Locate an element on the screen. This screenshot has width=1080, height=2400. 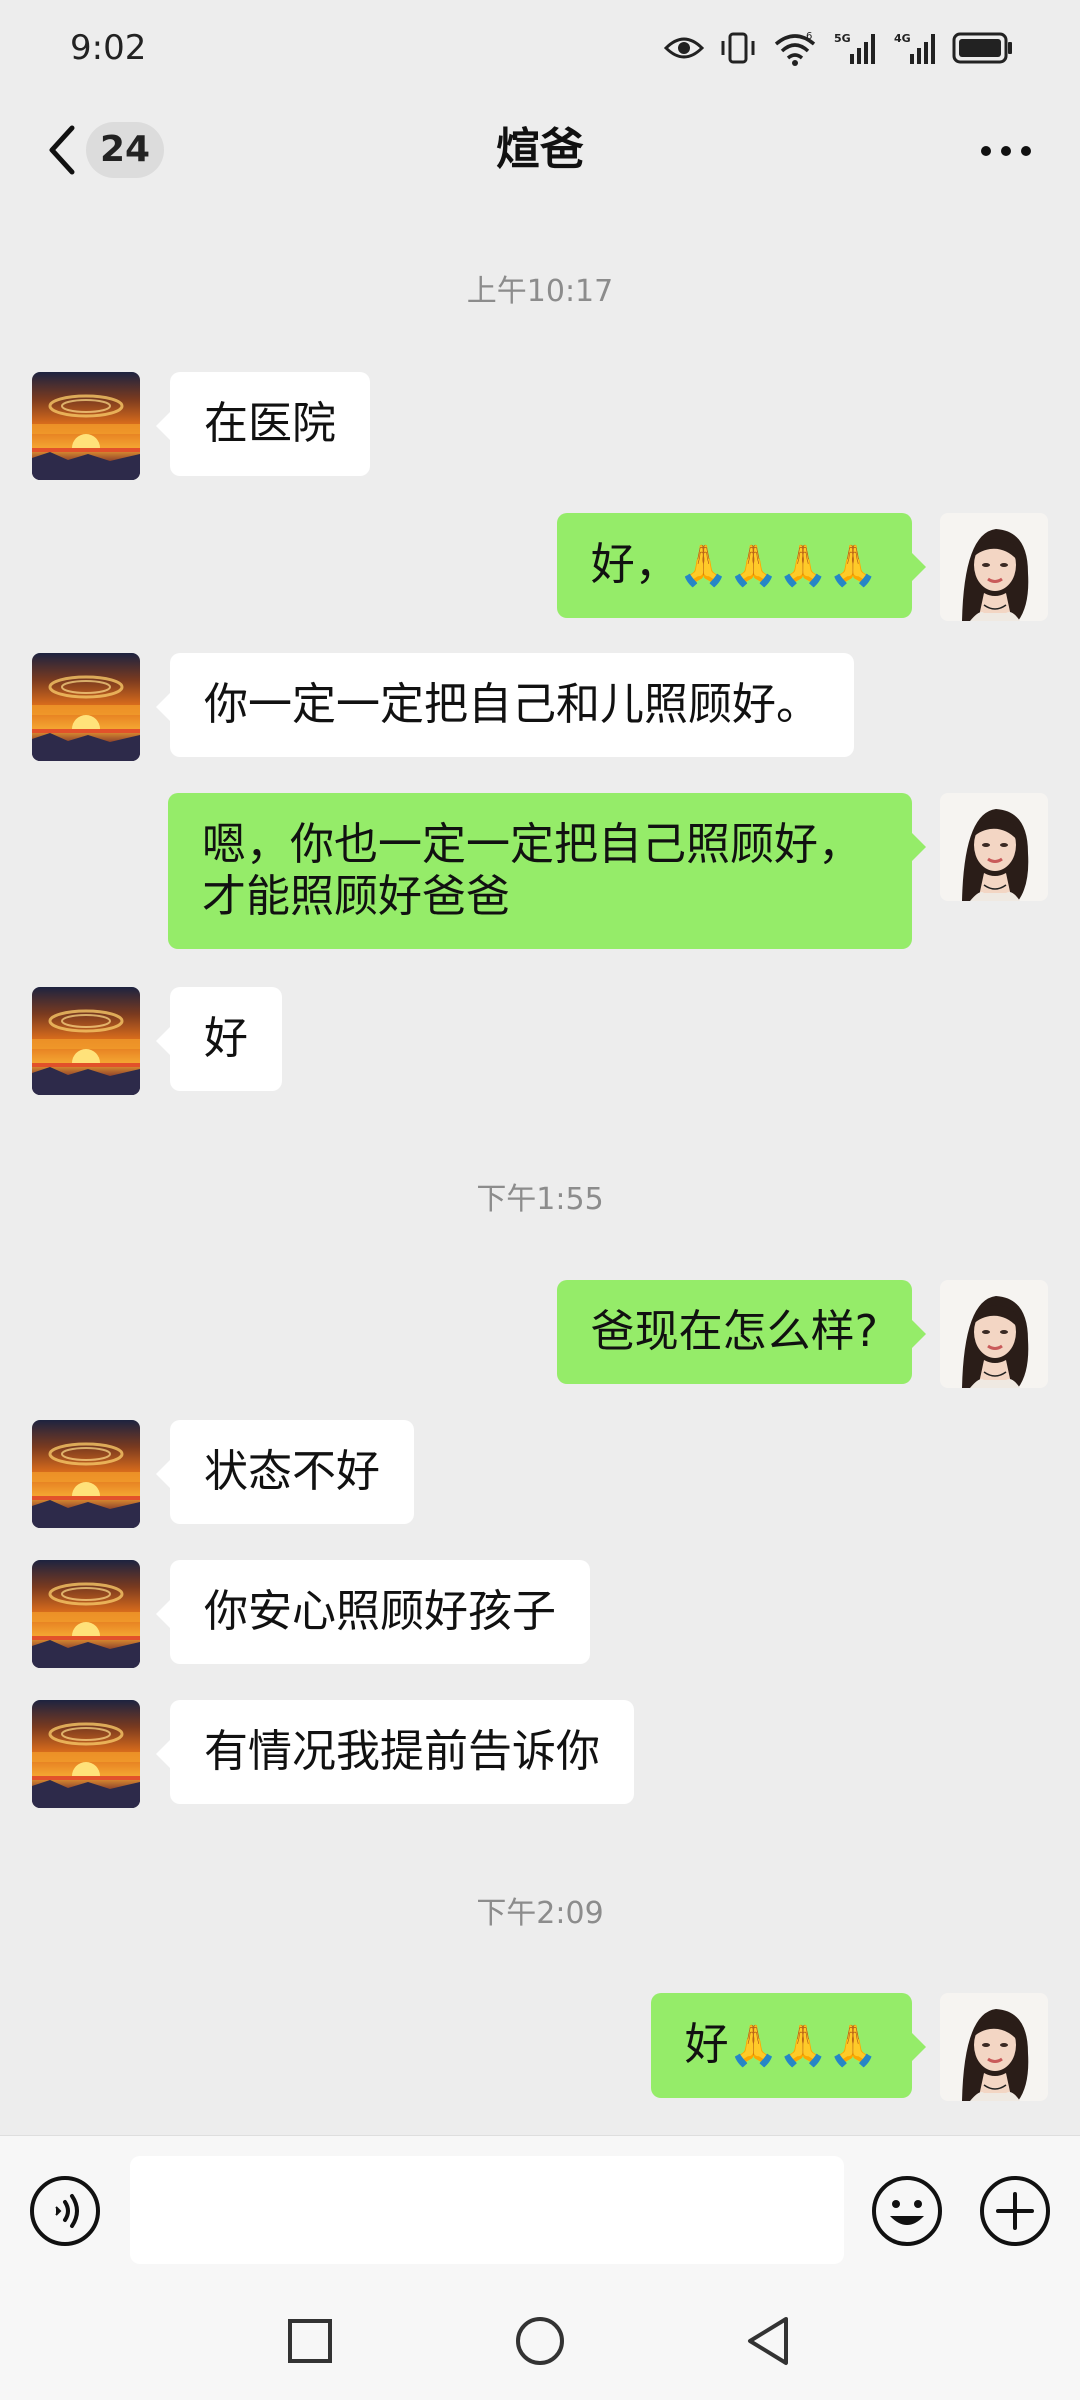
eye-icon is located at coordinates (684, 48).